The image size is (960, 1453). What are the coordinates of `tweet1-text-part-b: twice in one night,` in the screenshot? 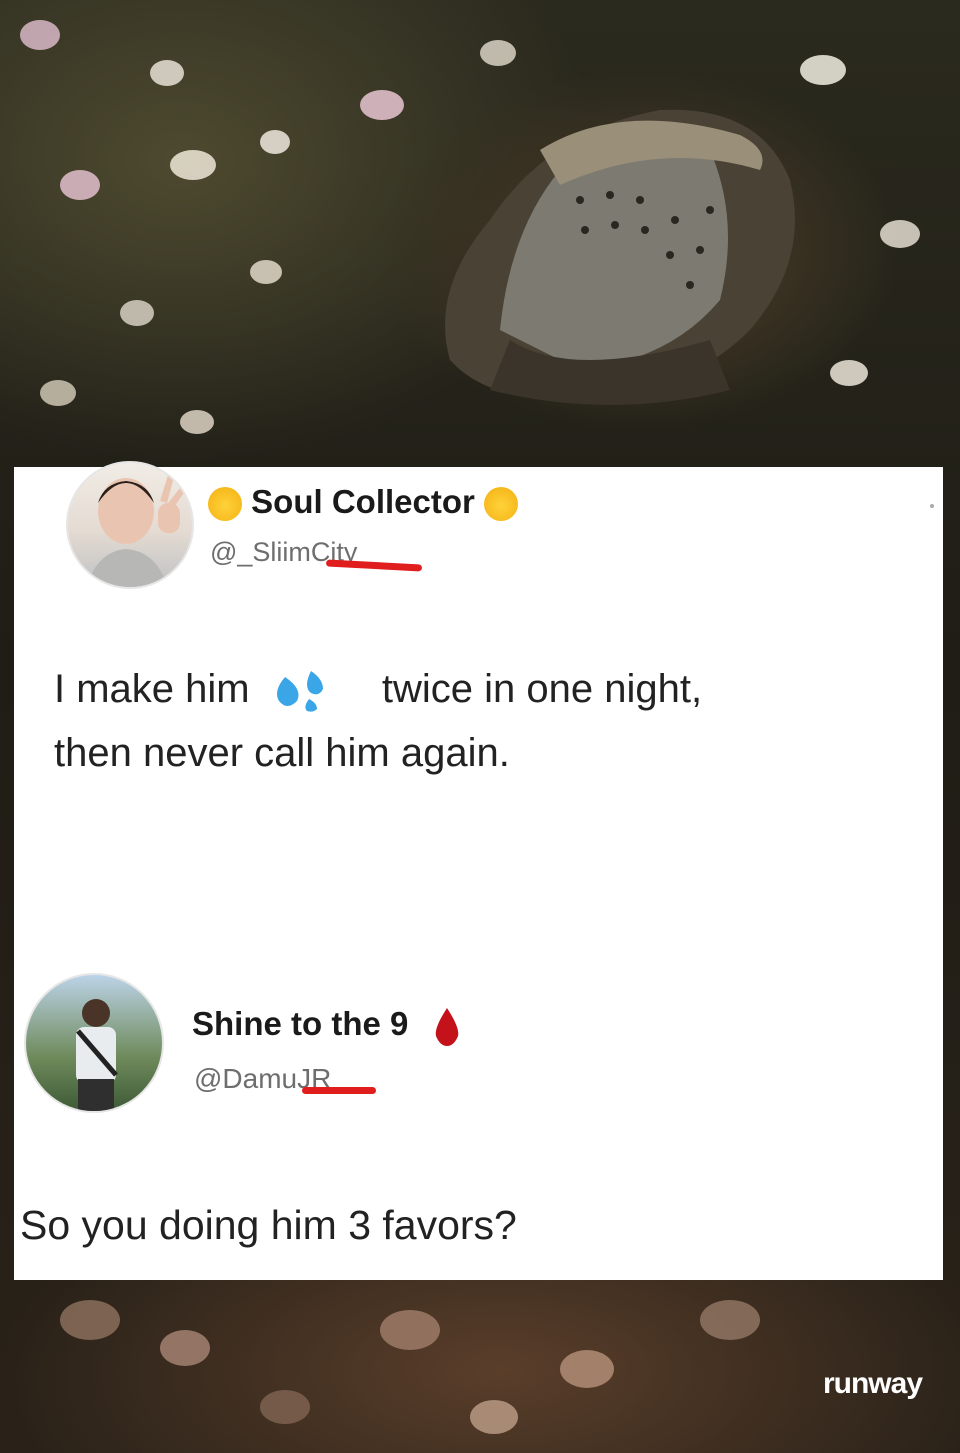 It's located at (542, 689).